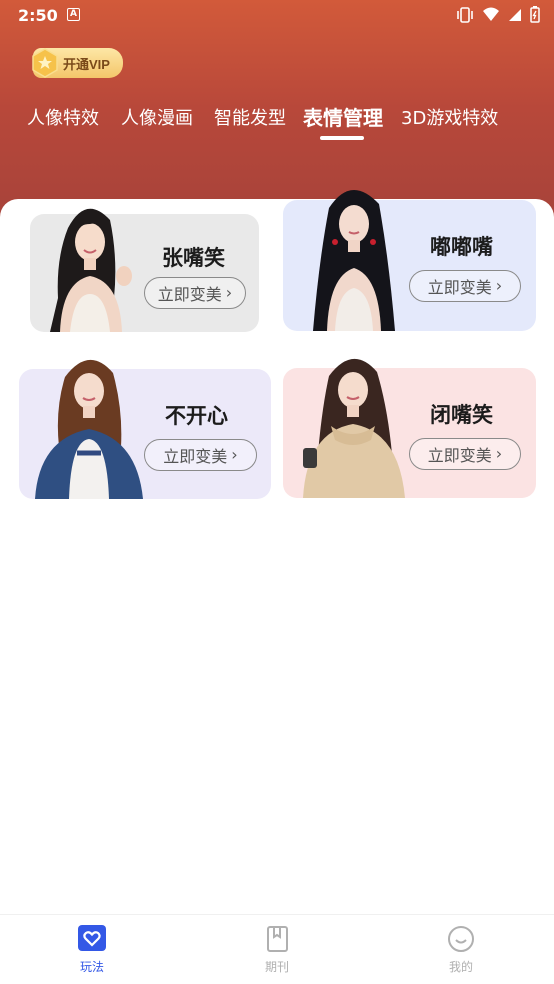 The width and height of the screenshot is (554, 984). What do you see at coordinates (460, 967) in the screenshot?
I see `nav-label: 我的` at bounding box center [460, 967].